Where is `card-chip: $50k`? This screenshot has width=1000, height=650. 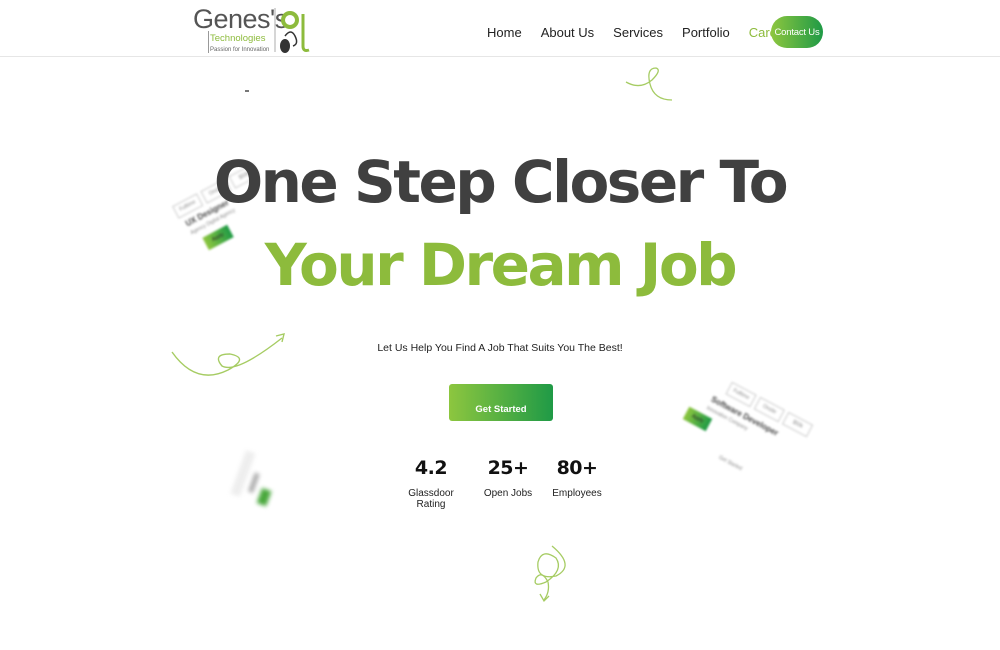
card-chip: $50k is located at coordinates (797, 424).